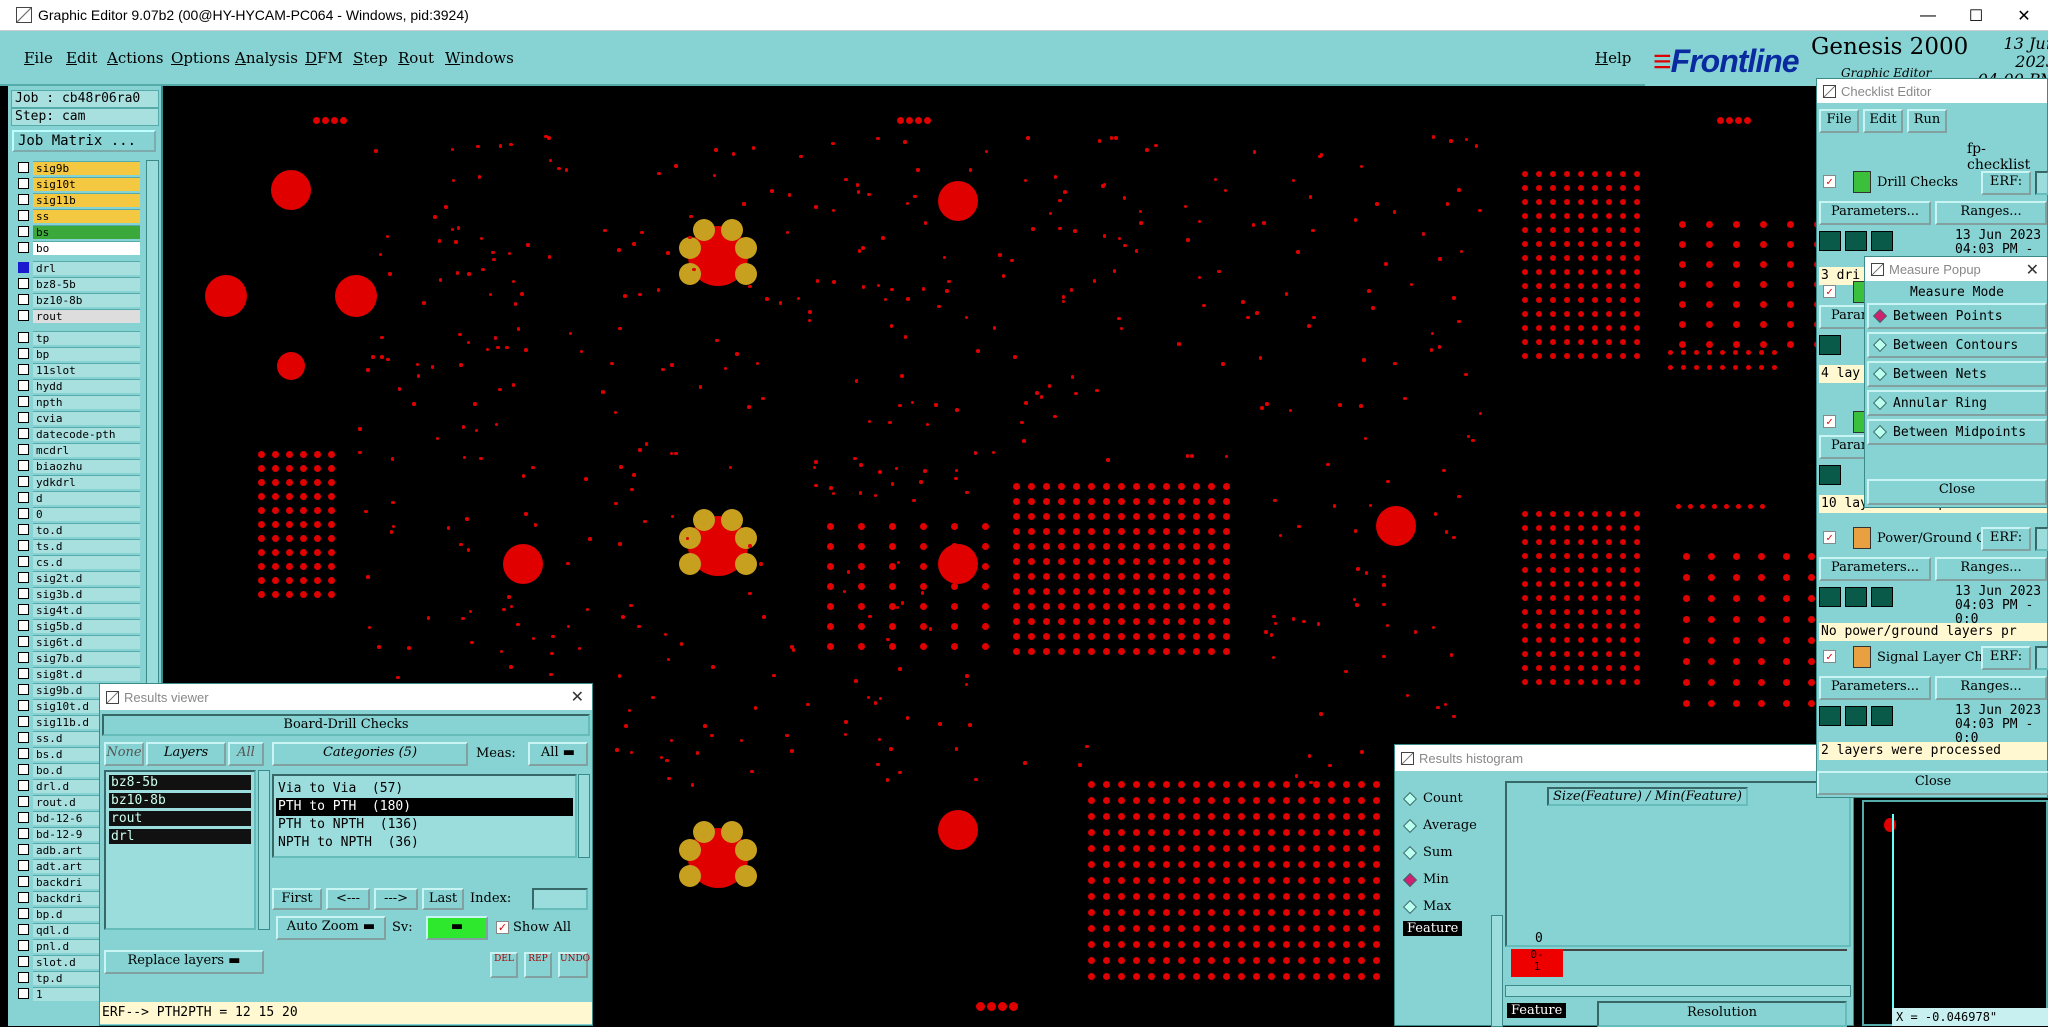 The image size is (2048, 1027). I want to click on measure-option: Annular Ring, so click(1957, 403).